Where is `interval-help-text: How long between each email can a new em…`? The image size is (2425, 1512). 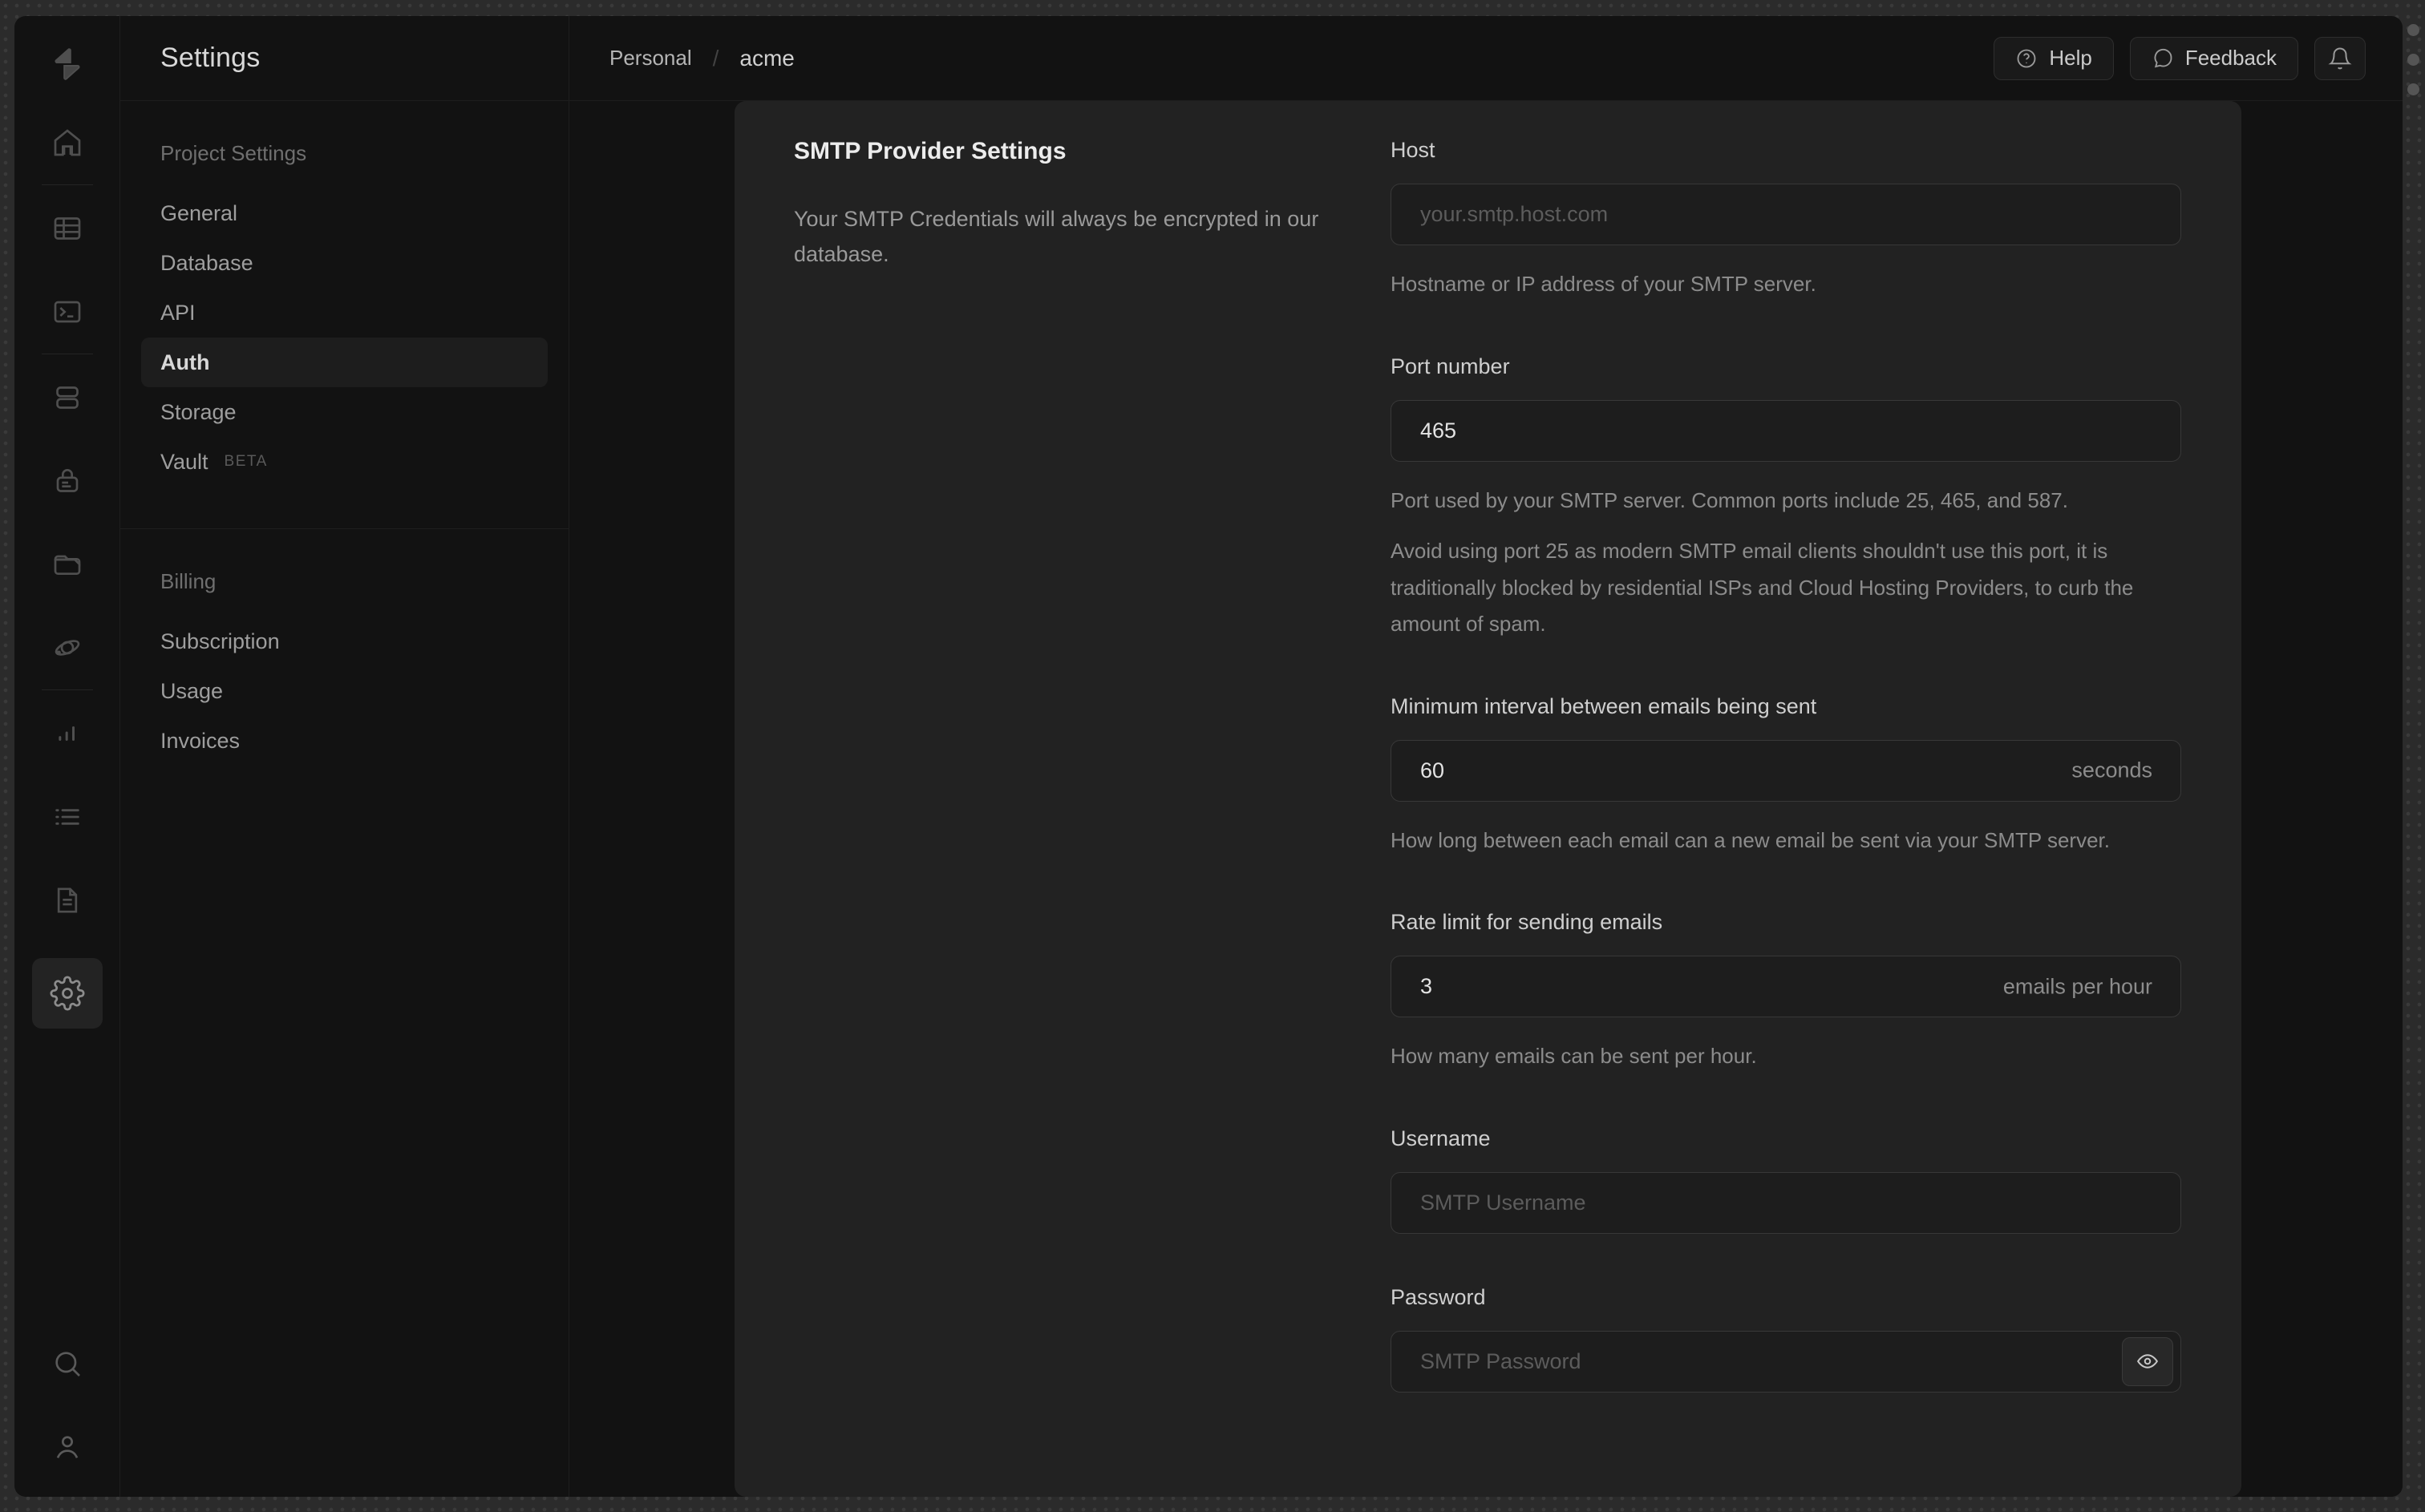
interval-help-text: How long between each email can a new em… is located at coordinates (1750, 839).